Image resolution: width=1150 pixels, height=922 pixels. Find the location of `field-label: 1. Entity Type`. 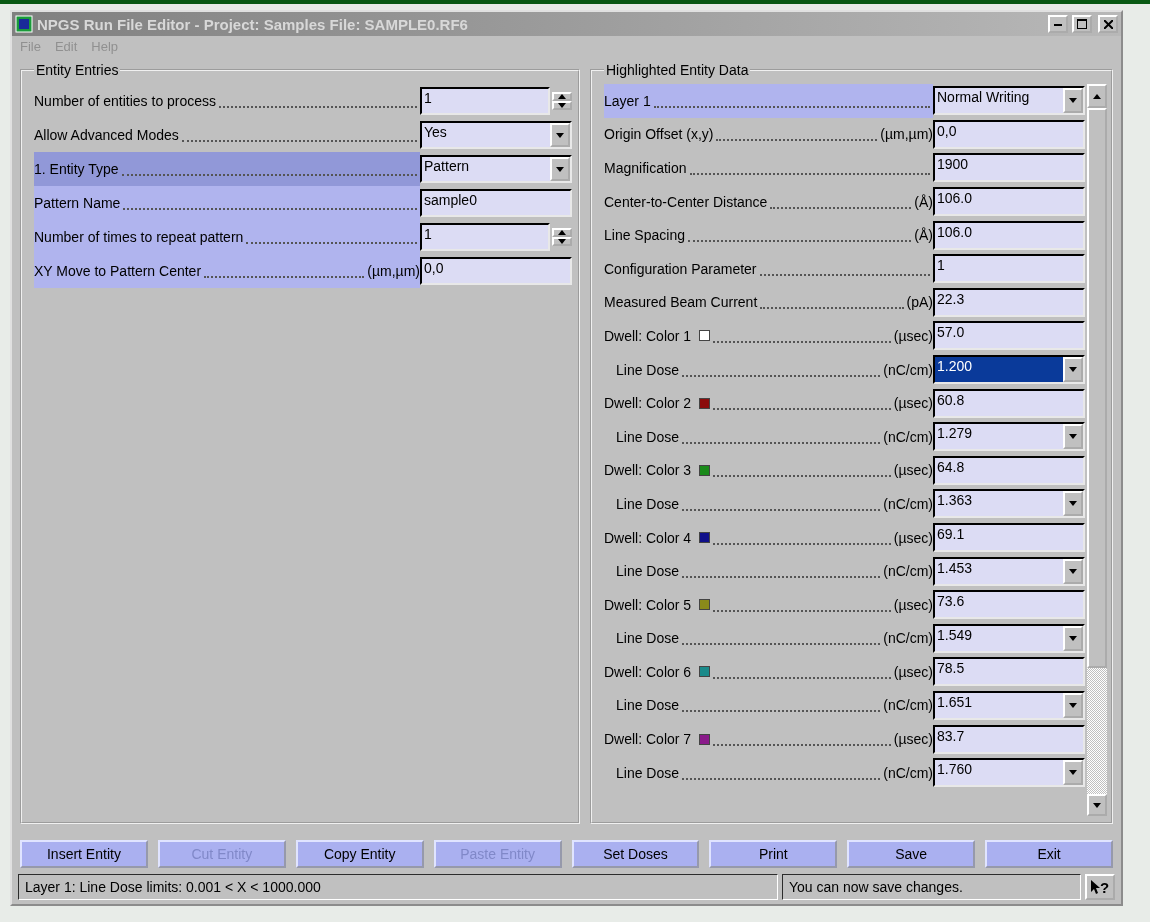

field-label: 1. Entity Type is located at coordinates (76, 169).